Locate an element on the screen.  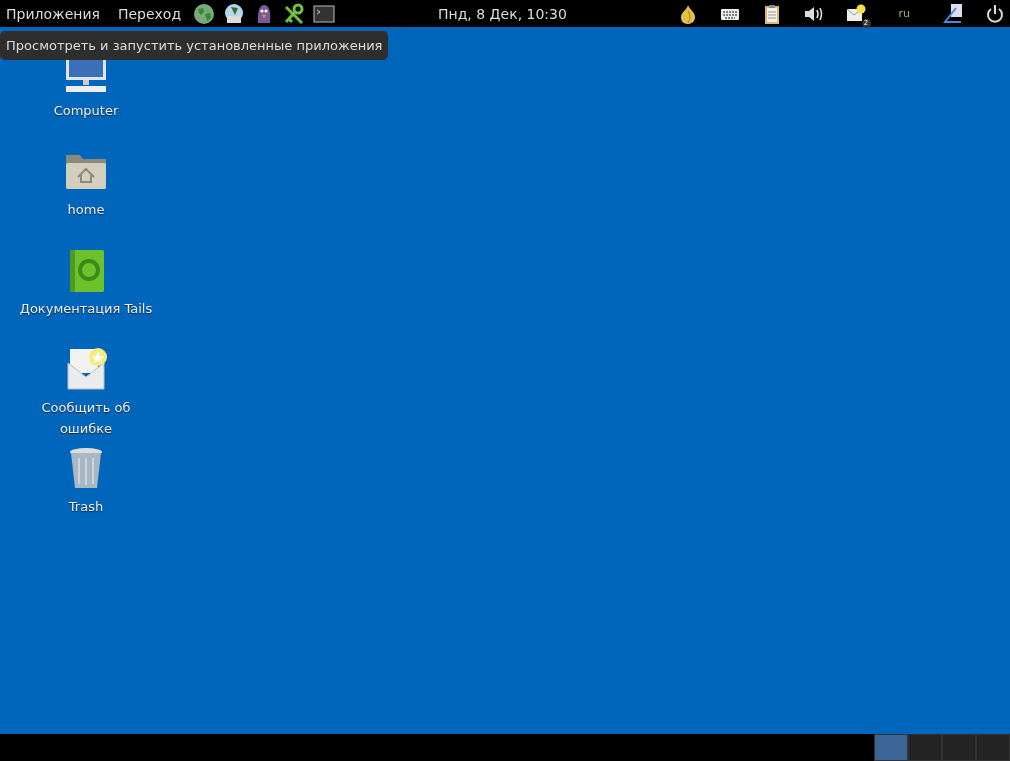
tooltip: Просмотреть и запустить установленные приложения is located at coordinates (194, 45).